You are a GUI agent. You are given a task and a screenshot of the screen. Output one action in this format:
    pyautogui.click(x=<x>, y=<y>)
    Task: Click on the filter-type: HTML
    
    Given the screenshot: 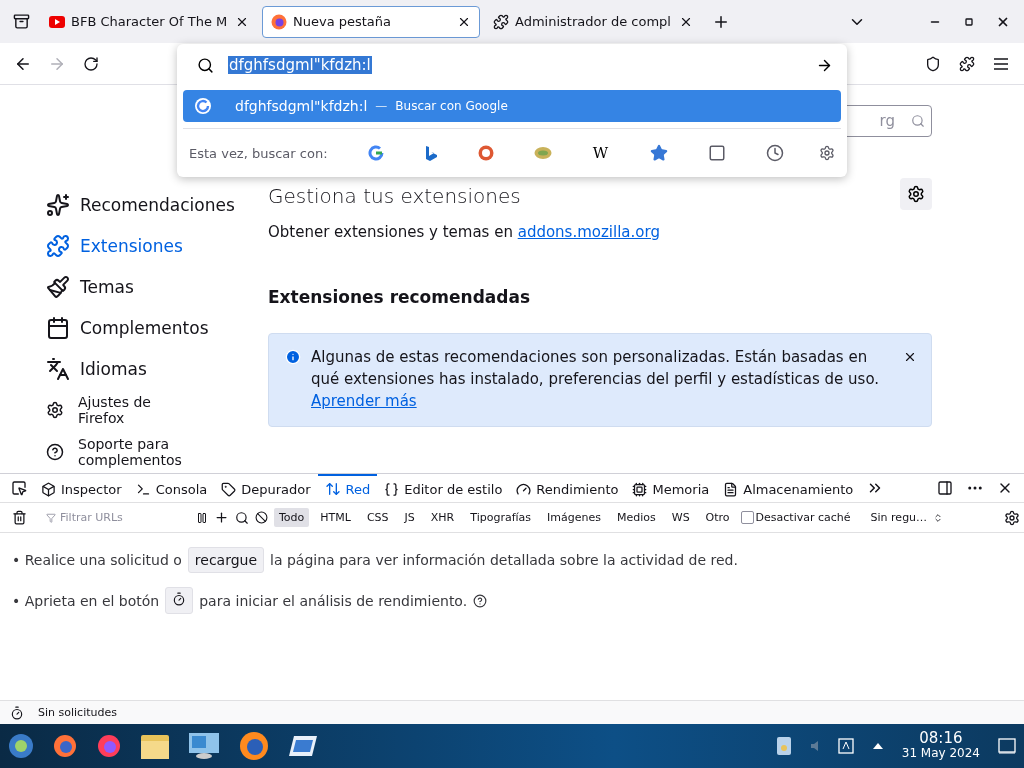 What is the action you would take?
    pyautogui.click(x=335, y=517)
    